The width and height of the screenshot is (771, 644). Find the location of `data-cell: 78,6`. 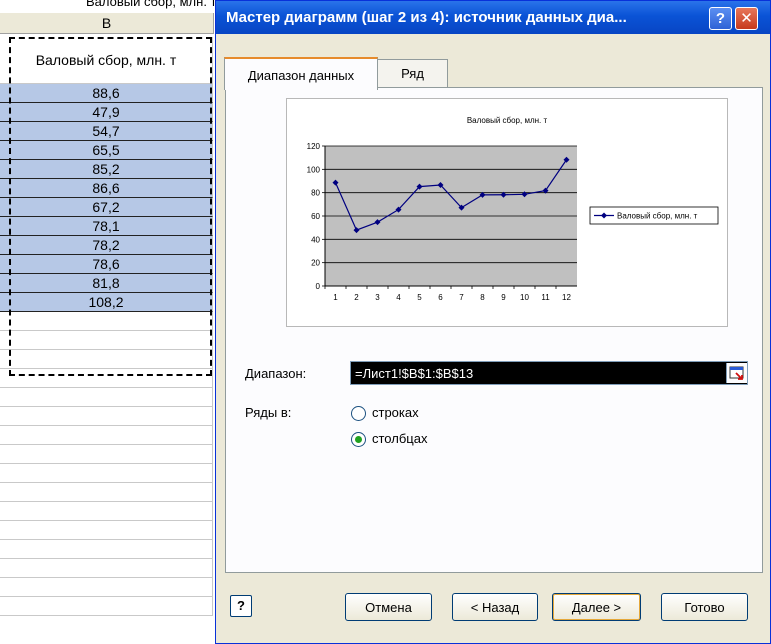

data-cell: 78,6 is located at coordinates (106, 264).